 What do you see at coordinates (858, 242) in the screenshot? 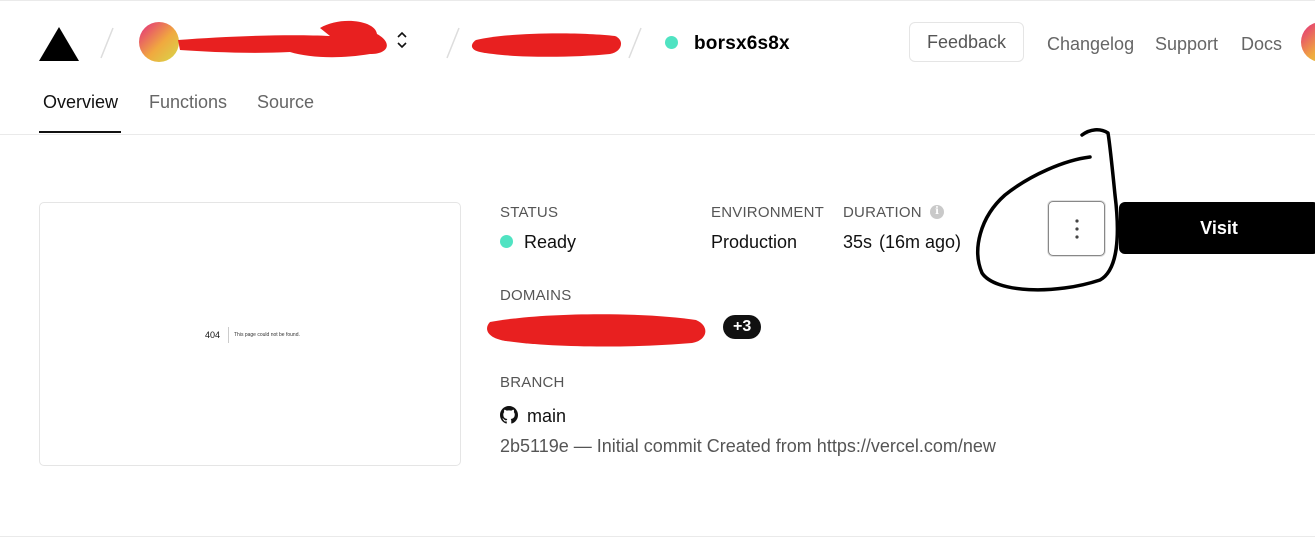
I see `duration-value: 35s` at bounding box center [858, 242].